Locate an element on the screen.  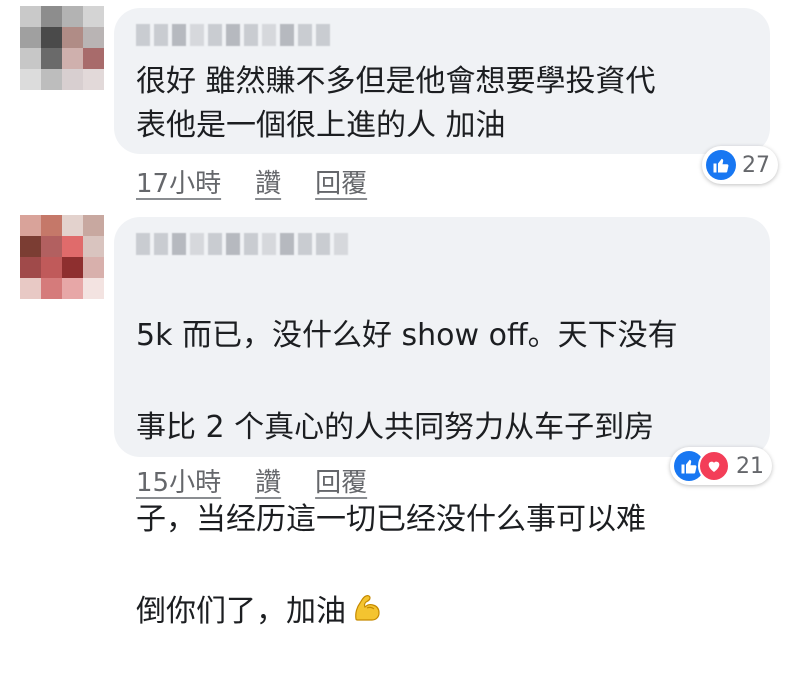
reaction-count: 21 is located at coordinates (750, 466).